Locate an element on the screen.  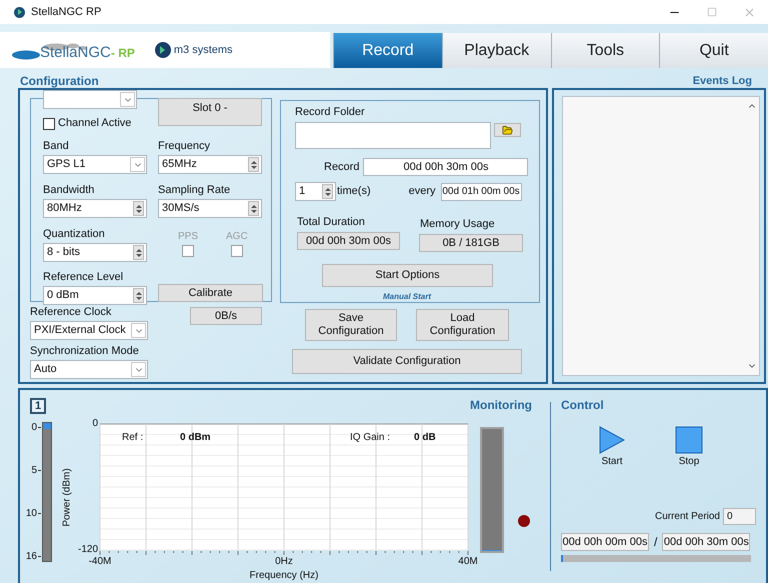
tick-label: -120 is located at coordinates (88, 549).